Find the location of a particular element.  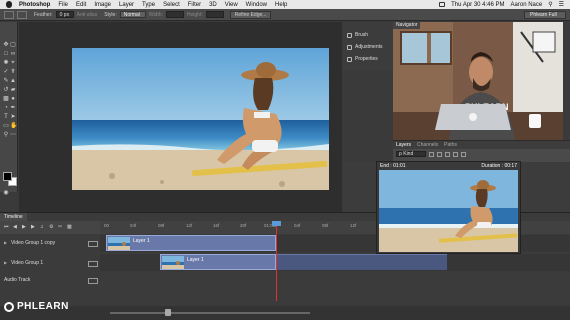

filter-adjustment-icon is located at coordinates (439, 154).